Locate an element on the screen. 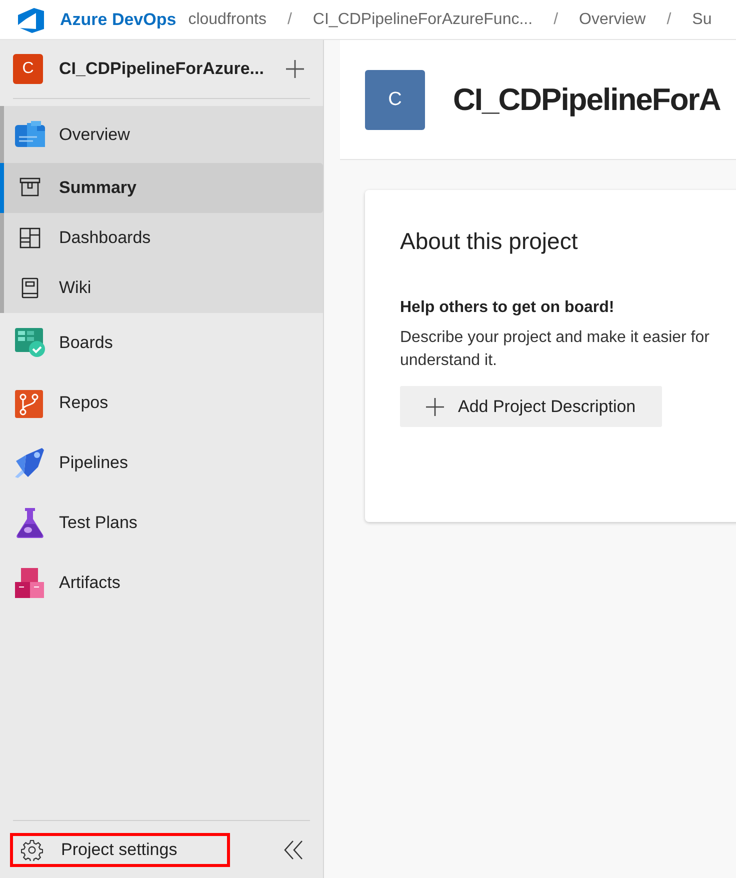  nav-item: Overview is located at coordinates (163, 134).